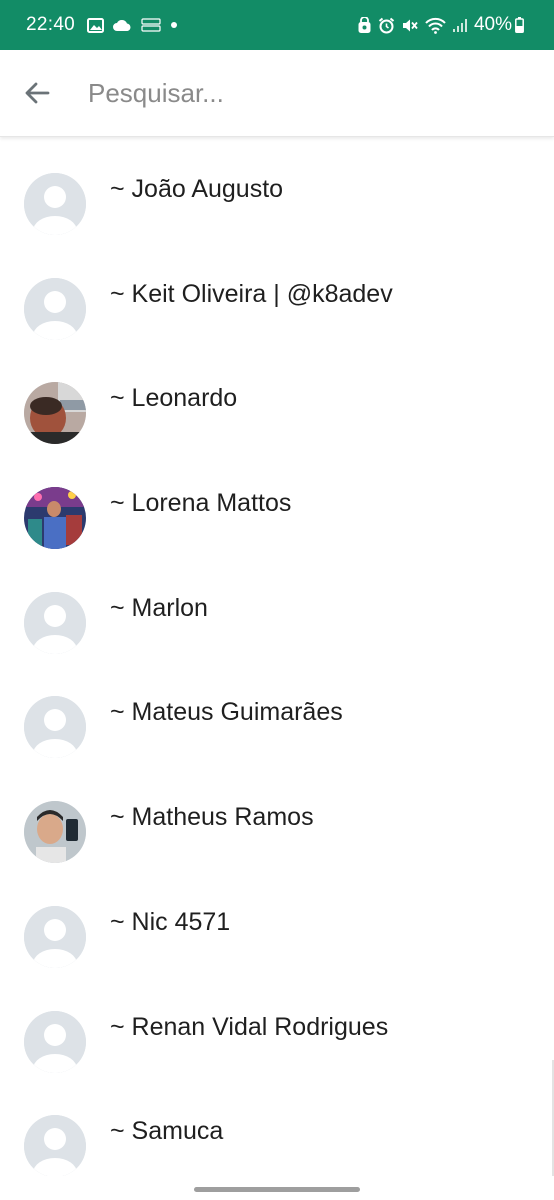 This screenshot has height=1200, width=554. What do you see at coordinates (435, 25) in the screenshot?
I see `wifi-icon` at bounding box center [435, 25].